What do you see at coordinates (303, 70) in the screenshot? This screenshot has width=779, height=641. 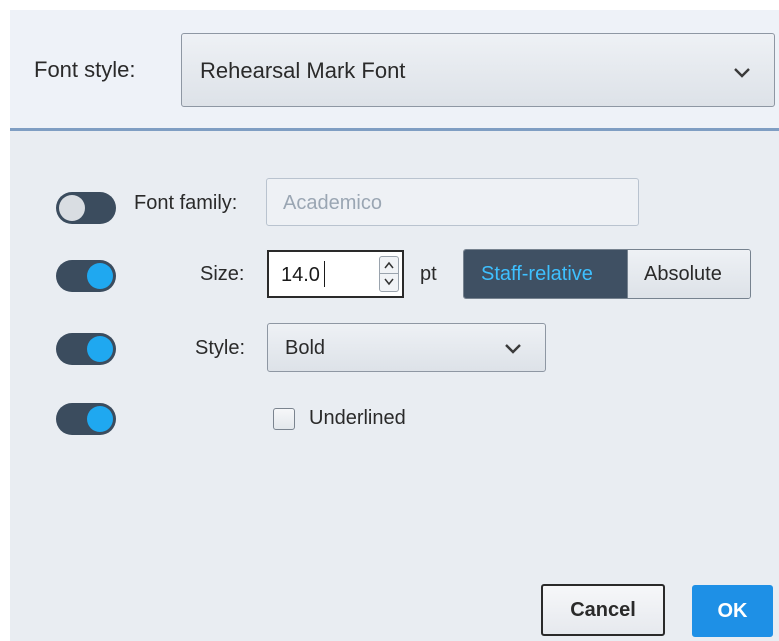 I see `font-style-value: Rehearsal Mark Font` at bounding box center [303, 70].